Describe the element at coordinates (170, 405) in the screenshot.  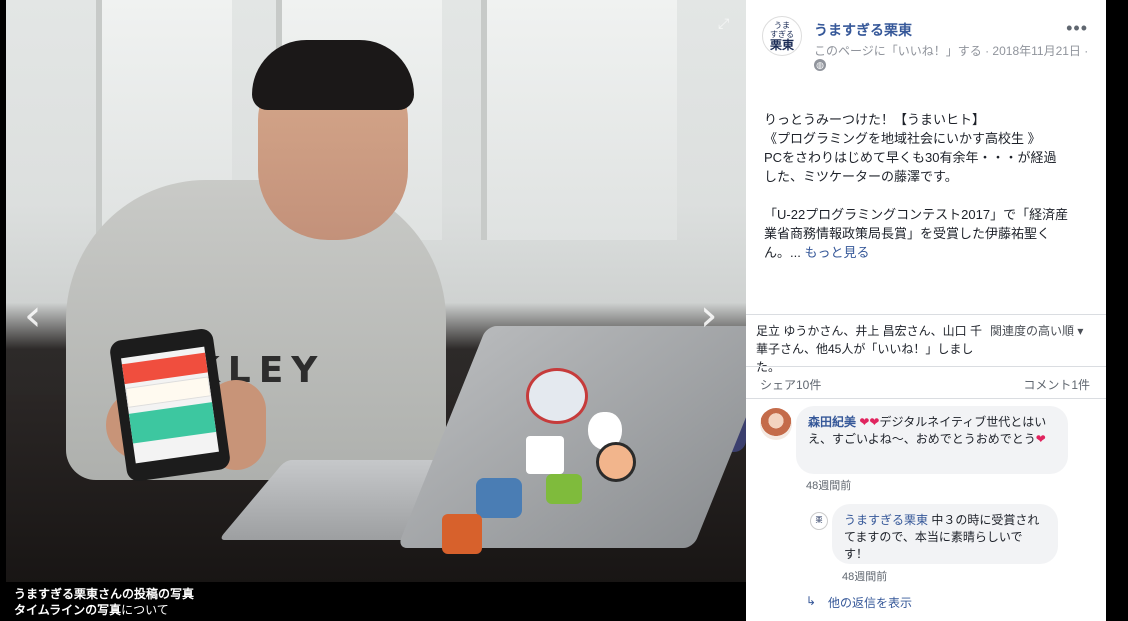
I see `smartphone` at that location.